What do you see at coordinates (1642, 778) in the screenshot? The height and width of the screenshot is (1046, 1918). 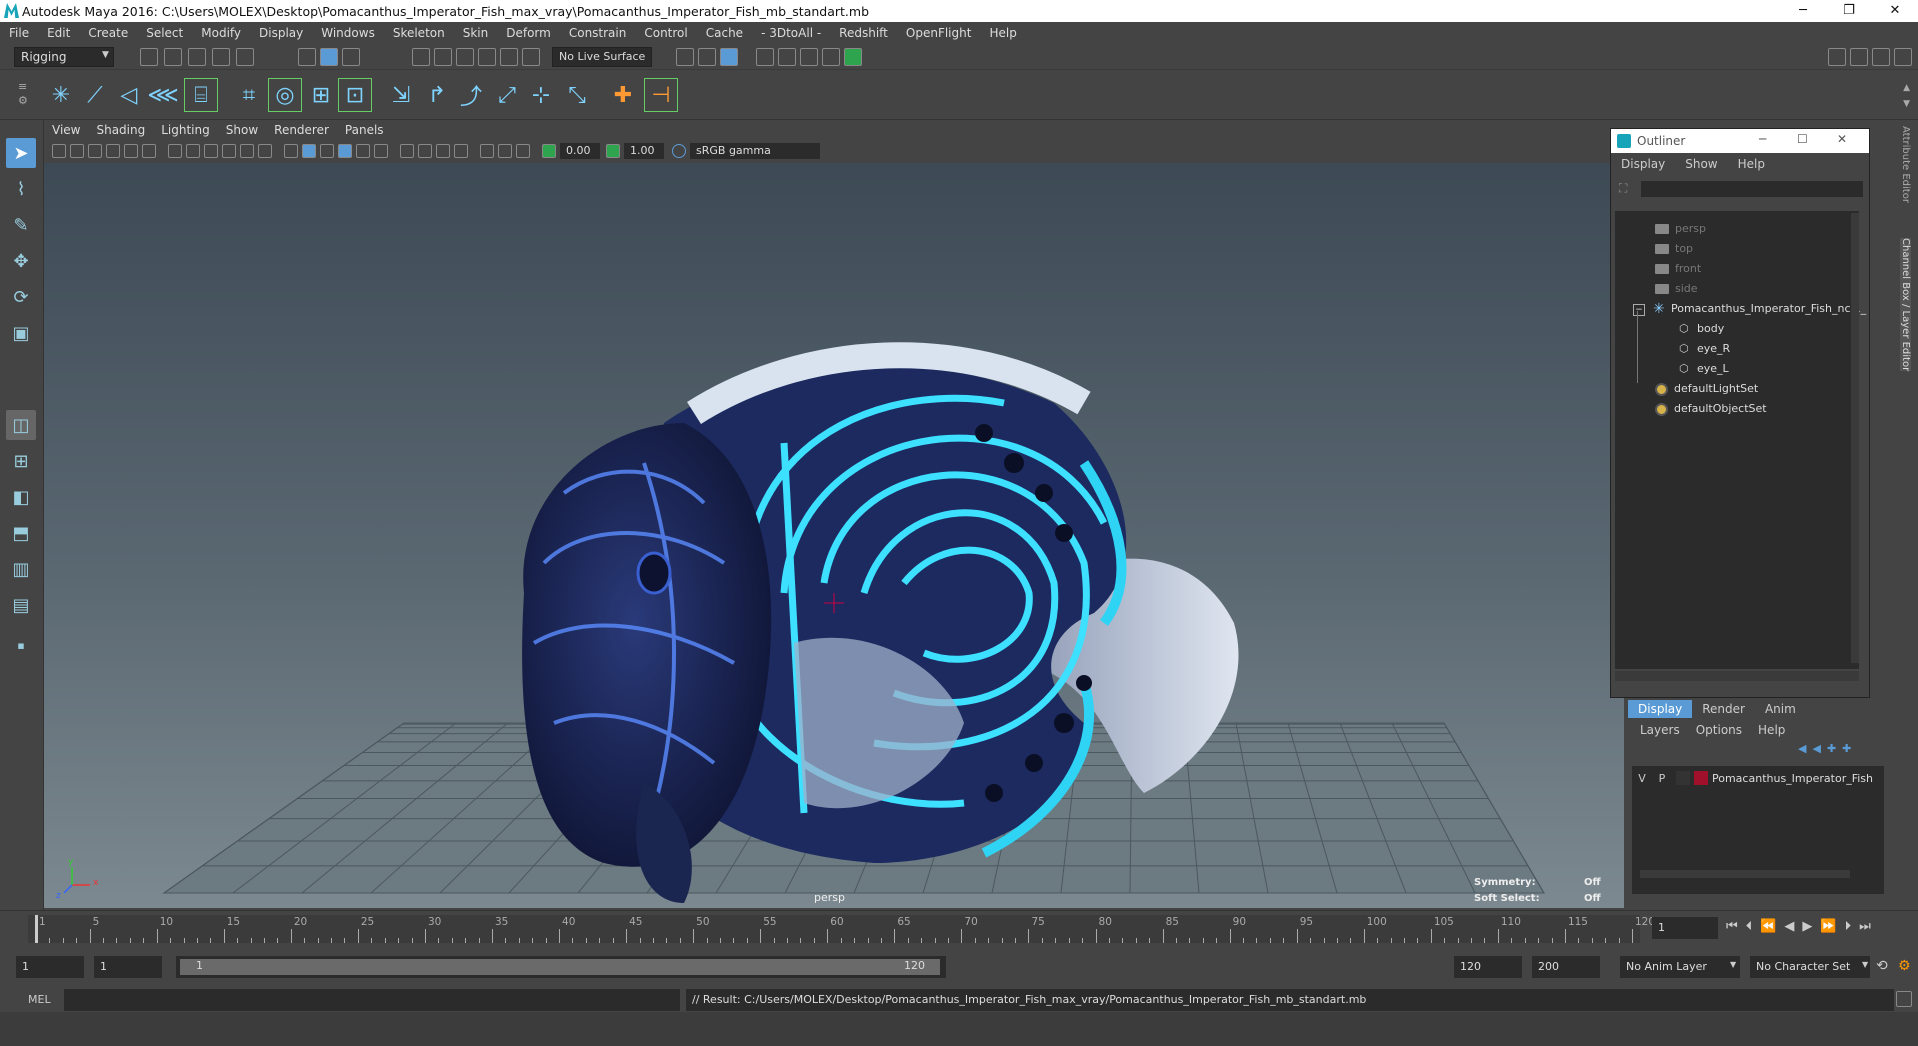 I see `layer-visibility-toggle: V` at bounding box center [1642, 778].